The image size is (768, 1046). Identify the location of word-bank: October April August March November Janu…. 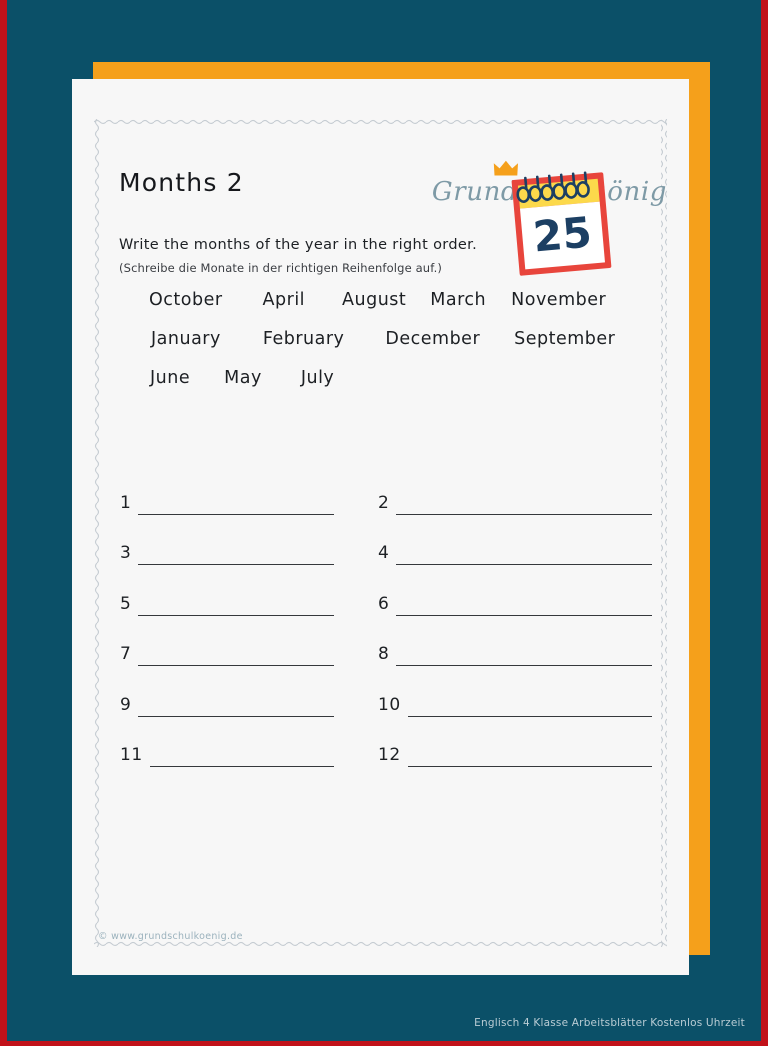
(387, 348).